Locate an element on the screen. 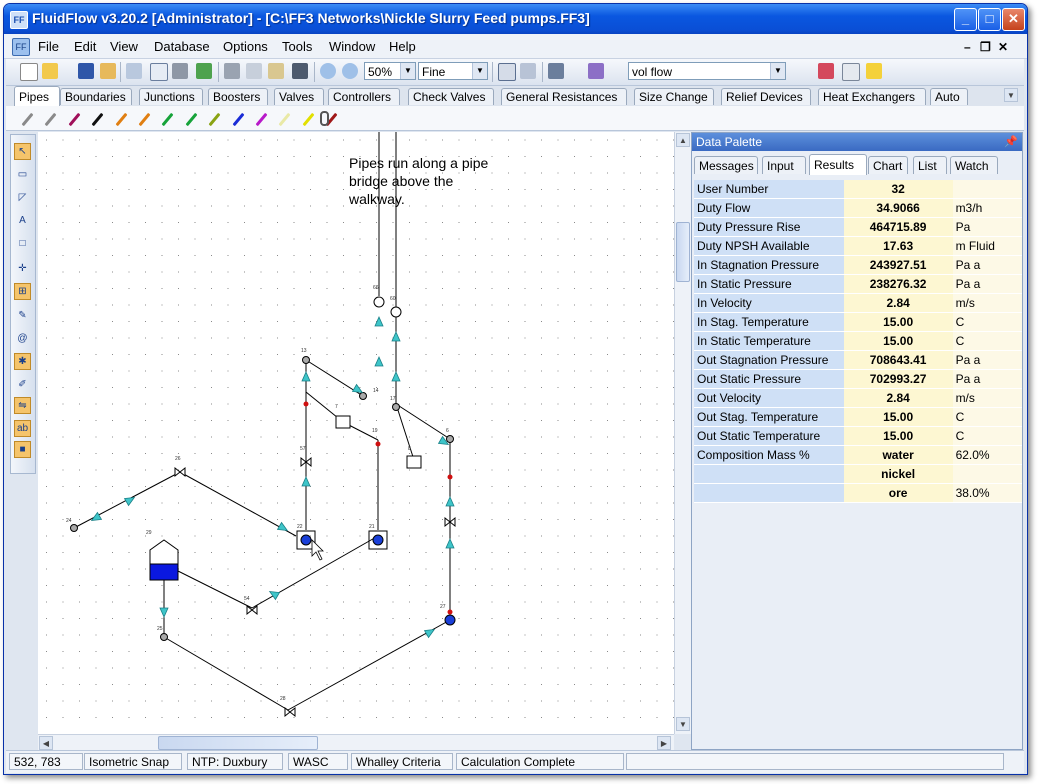  cut-icon is located at coordinates (232, 71).